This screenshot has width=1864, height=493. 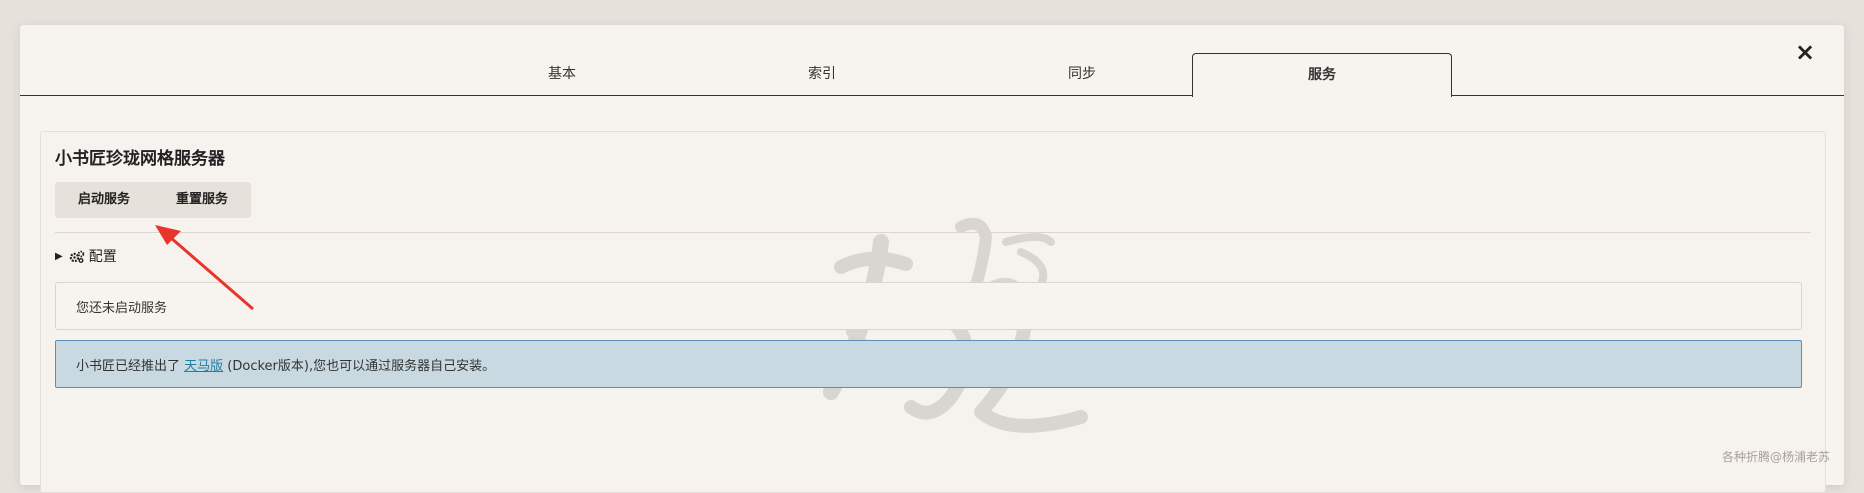 I want to click on status-box: 您还未启动服务, so click(x=928, y=306).